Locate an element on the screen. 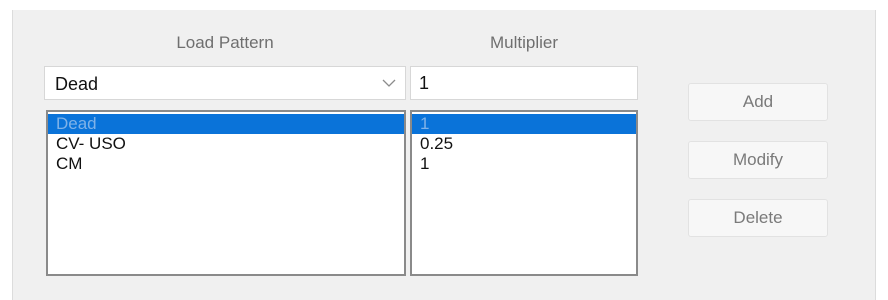 This screenshot has height=300, width=888. list-item: CV- USO is located at coordinates (226, 144).